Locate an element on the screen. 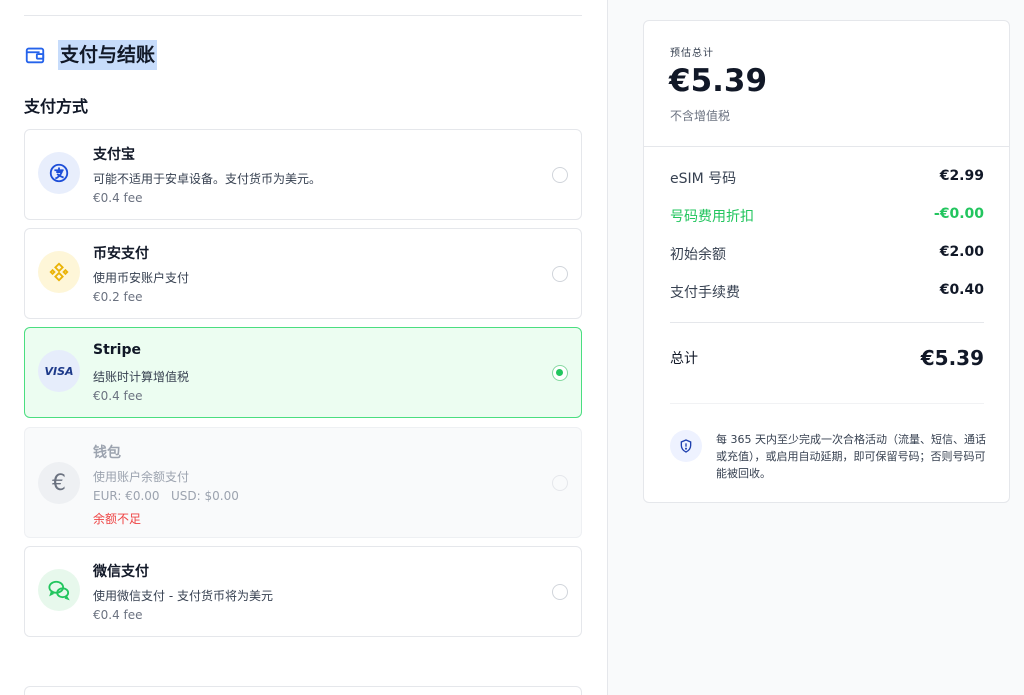 The width and height of the screenshot is (1024, 695). payment-method-stripe: VISA Stripe 结账时计算增值税 €0.4 fee is located at coordinates (303, 372).